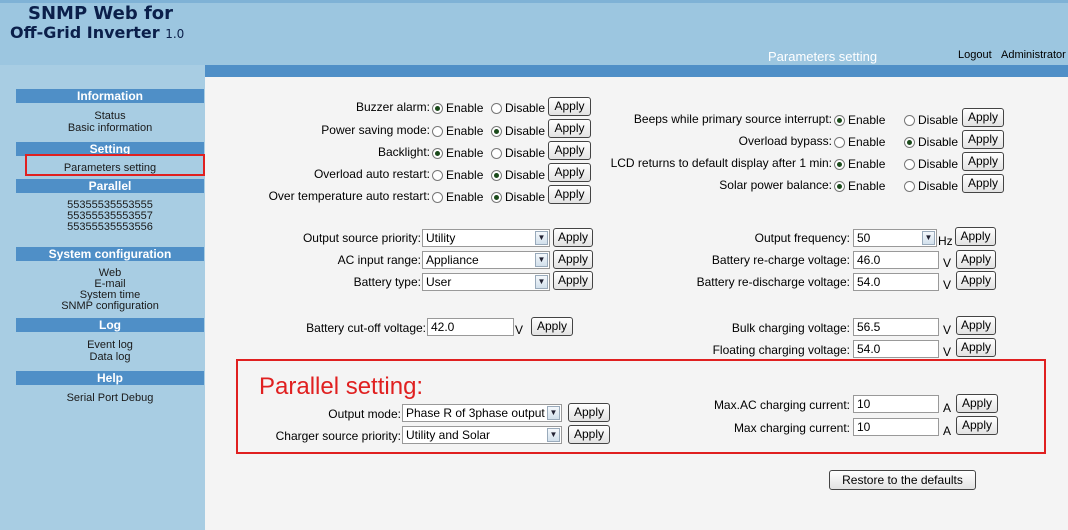  Describe the element at coordinates (518, 108) in the screenshot. I see `buzzer-alarm-disable-radio: Disable` at that location.